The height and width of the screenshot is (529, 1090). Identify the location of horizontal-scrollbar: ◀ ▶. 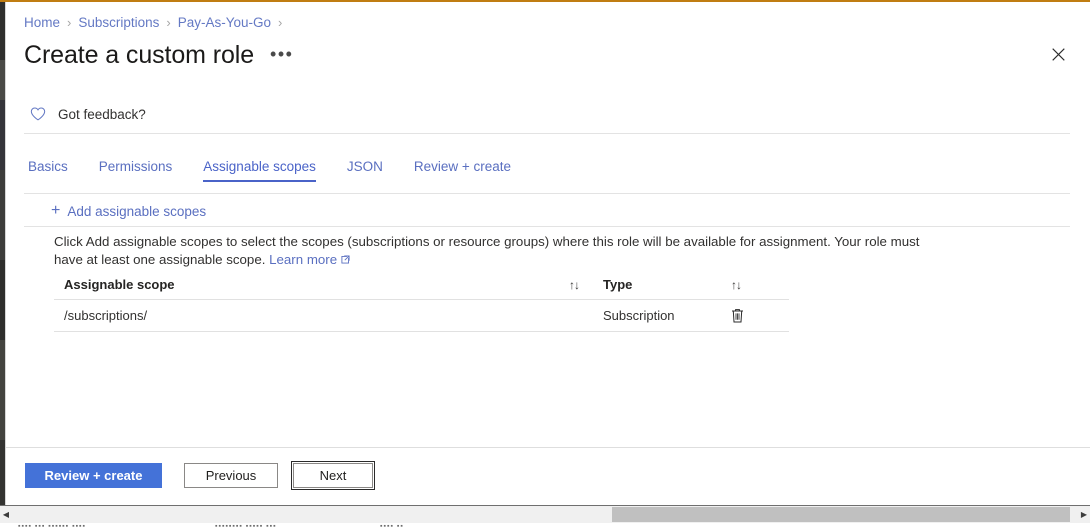
(545, 514).